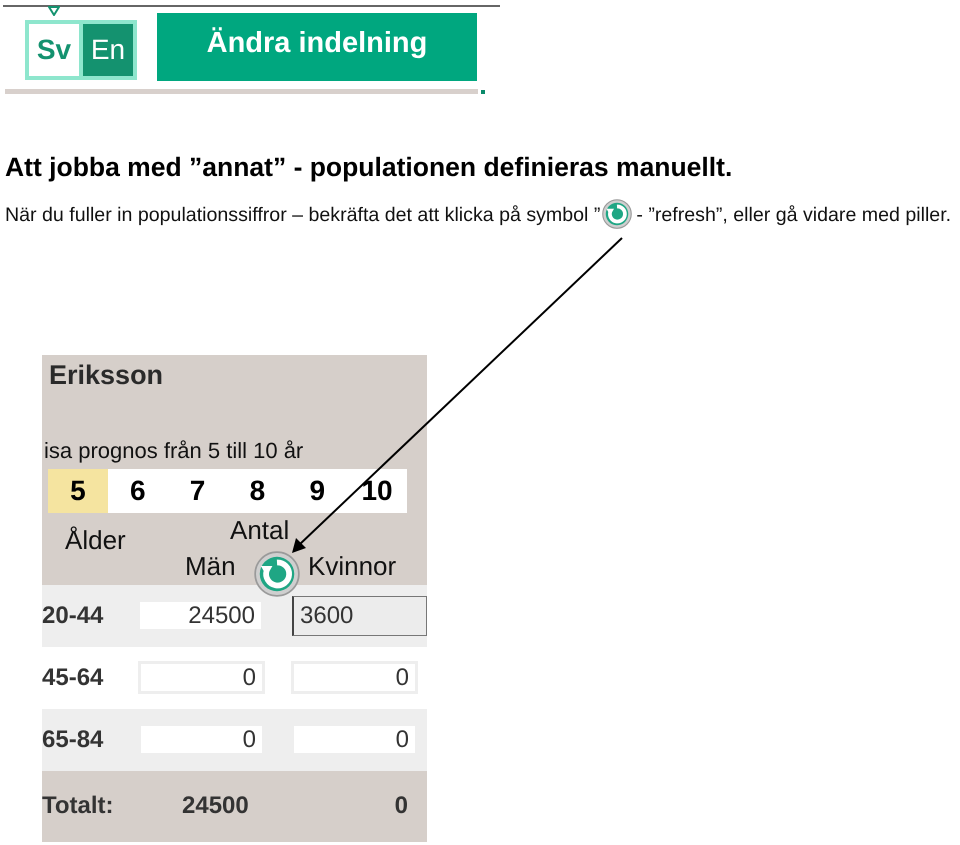  I want to click on men-count-field: 0, so click(201, 677).